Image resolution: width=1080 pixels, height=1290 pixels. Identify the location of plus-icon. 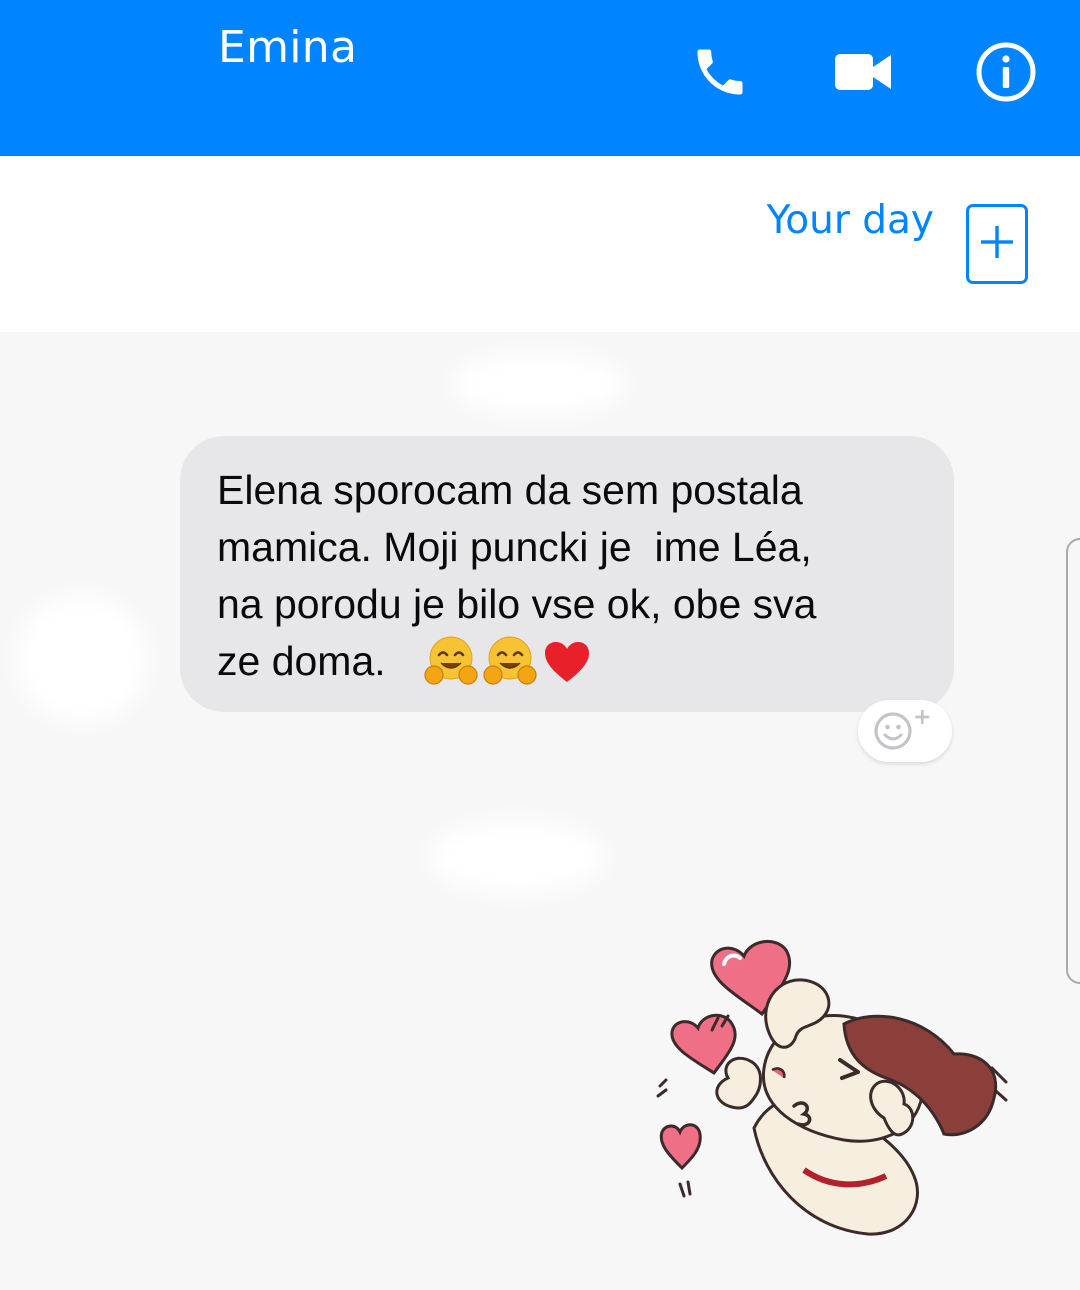
(997, 244).